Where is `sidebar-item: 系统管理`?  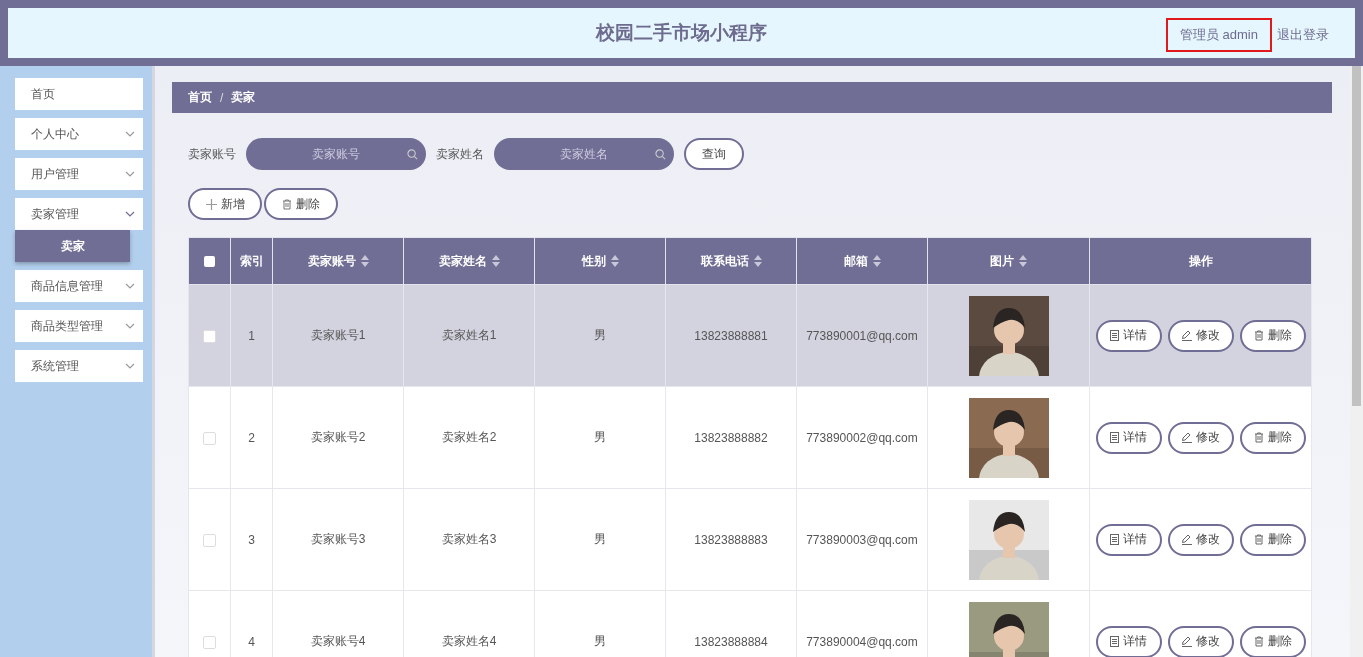
sidebar-item: 系统管理 is located at coordinates (79, 366).